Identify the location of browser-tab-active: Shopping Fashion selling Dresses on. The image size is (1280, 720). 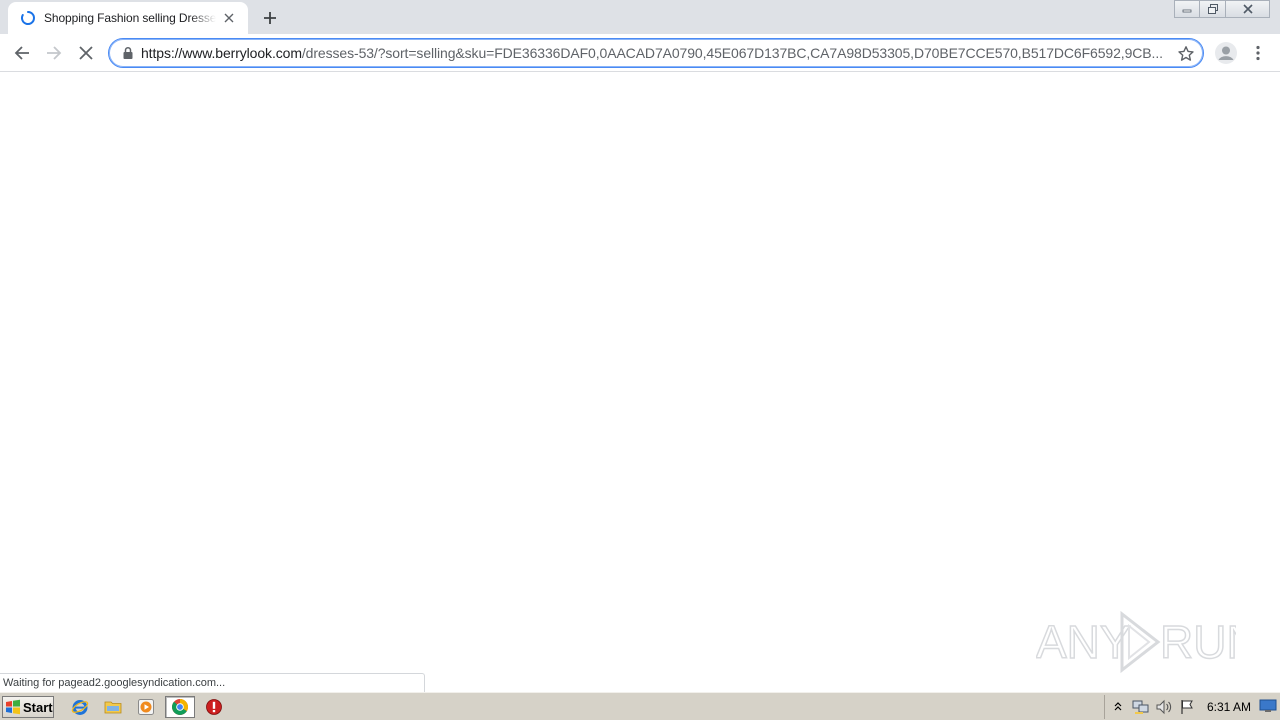
(128, 18).